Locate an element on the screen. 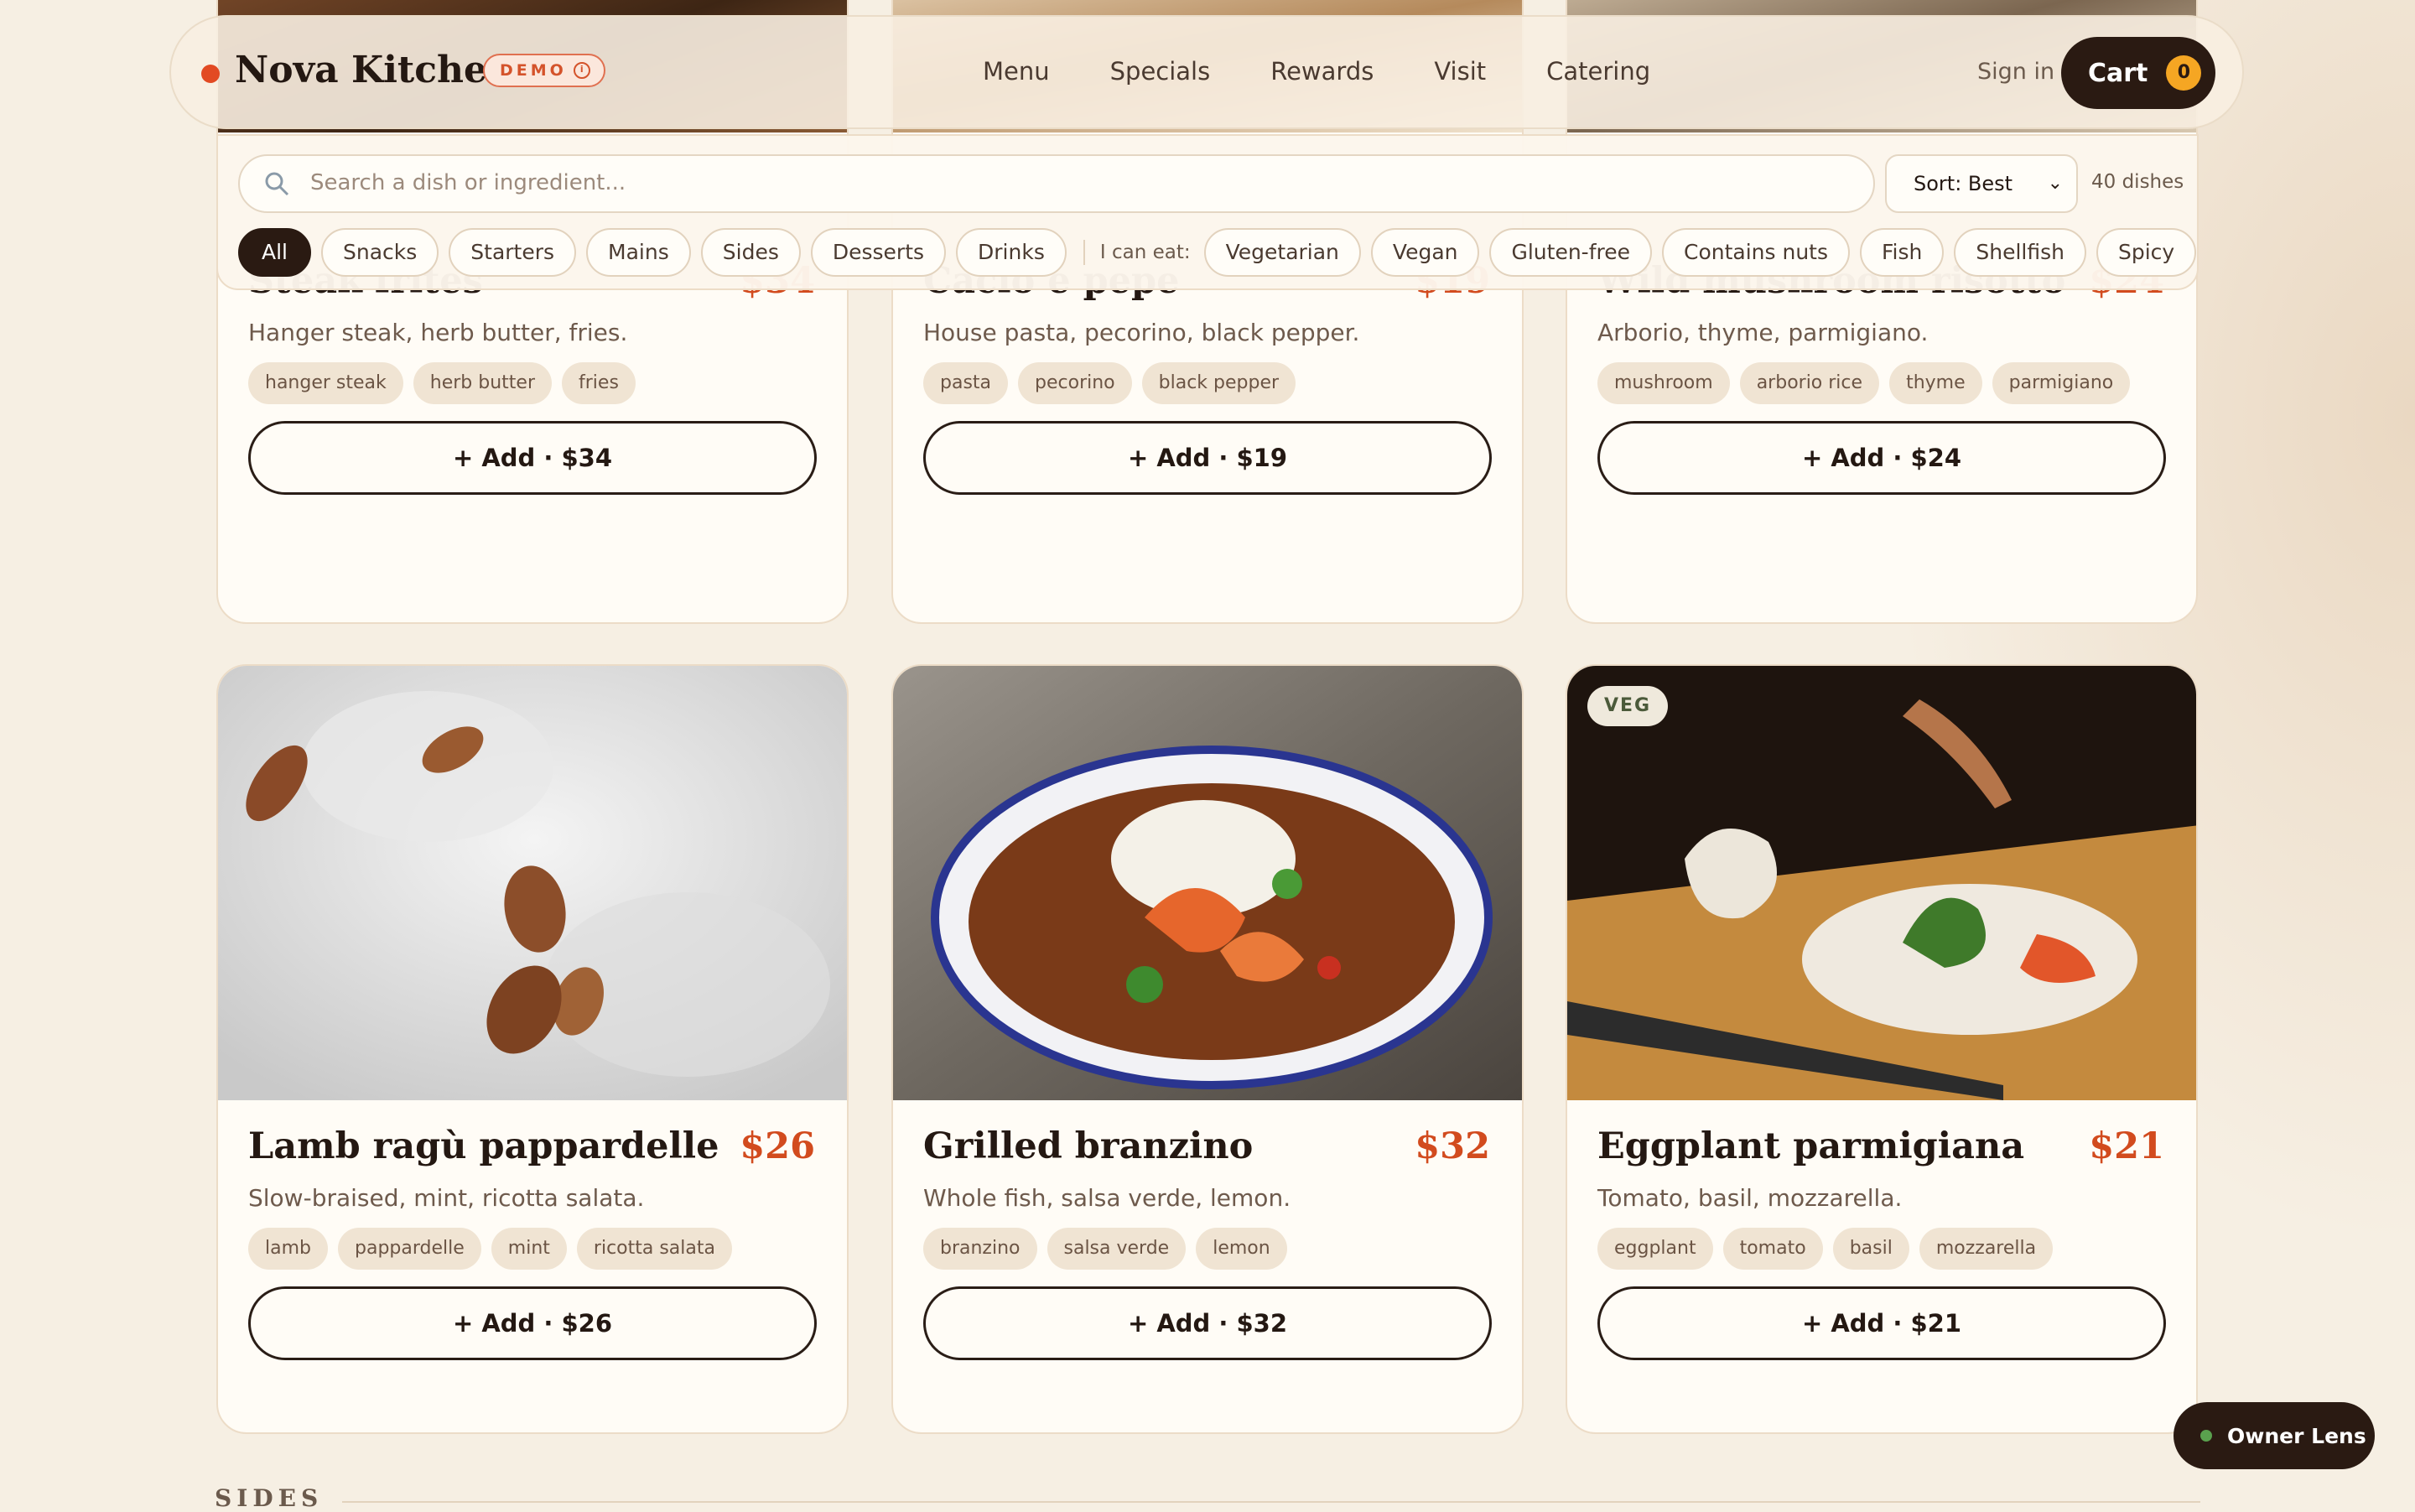 The width and height of the screenshot is (2415, 1512). add-to-cart-button: + Add · $24 is located at coordinates (1881, 458).